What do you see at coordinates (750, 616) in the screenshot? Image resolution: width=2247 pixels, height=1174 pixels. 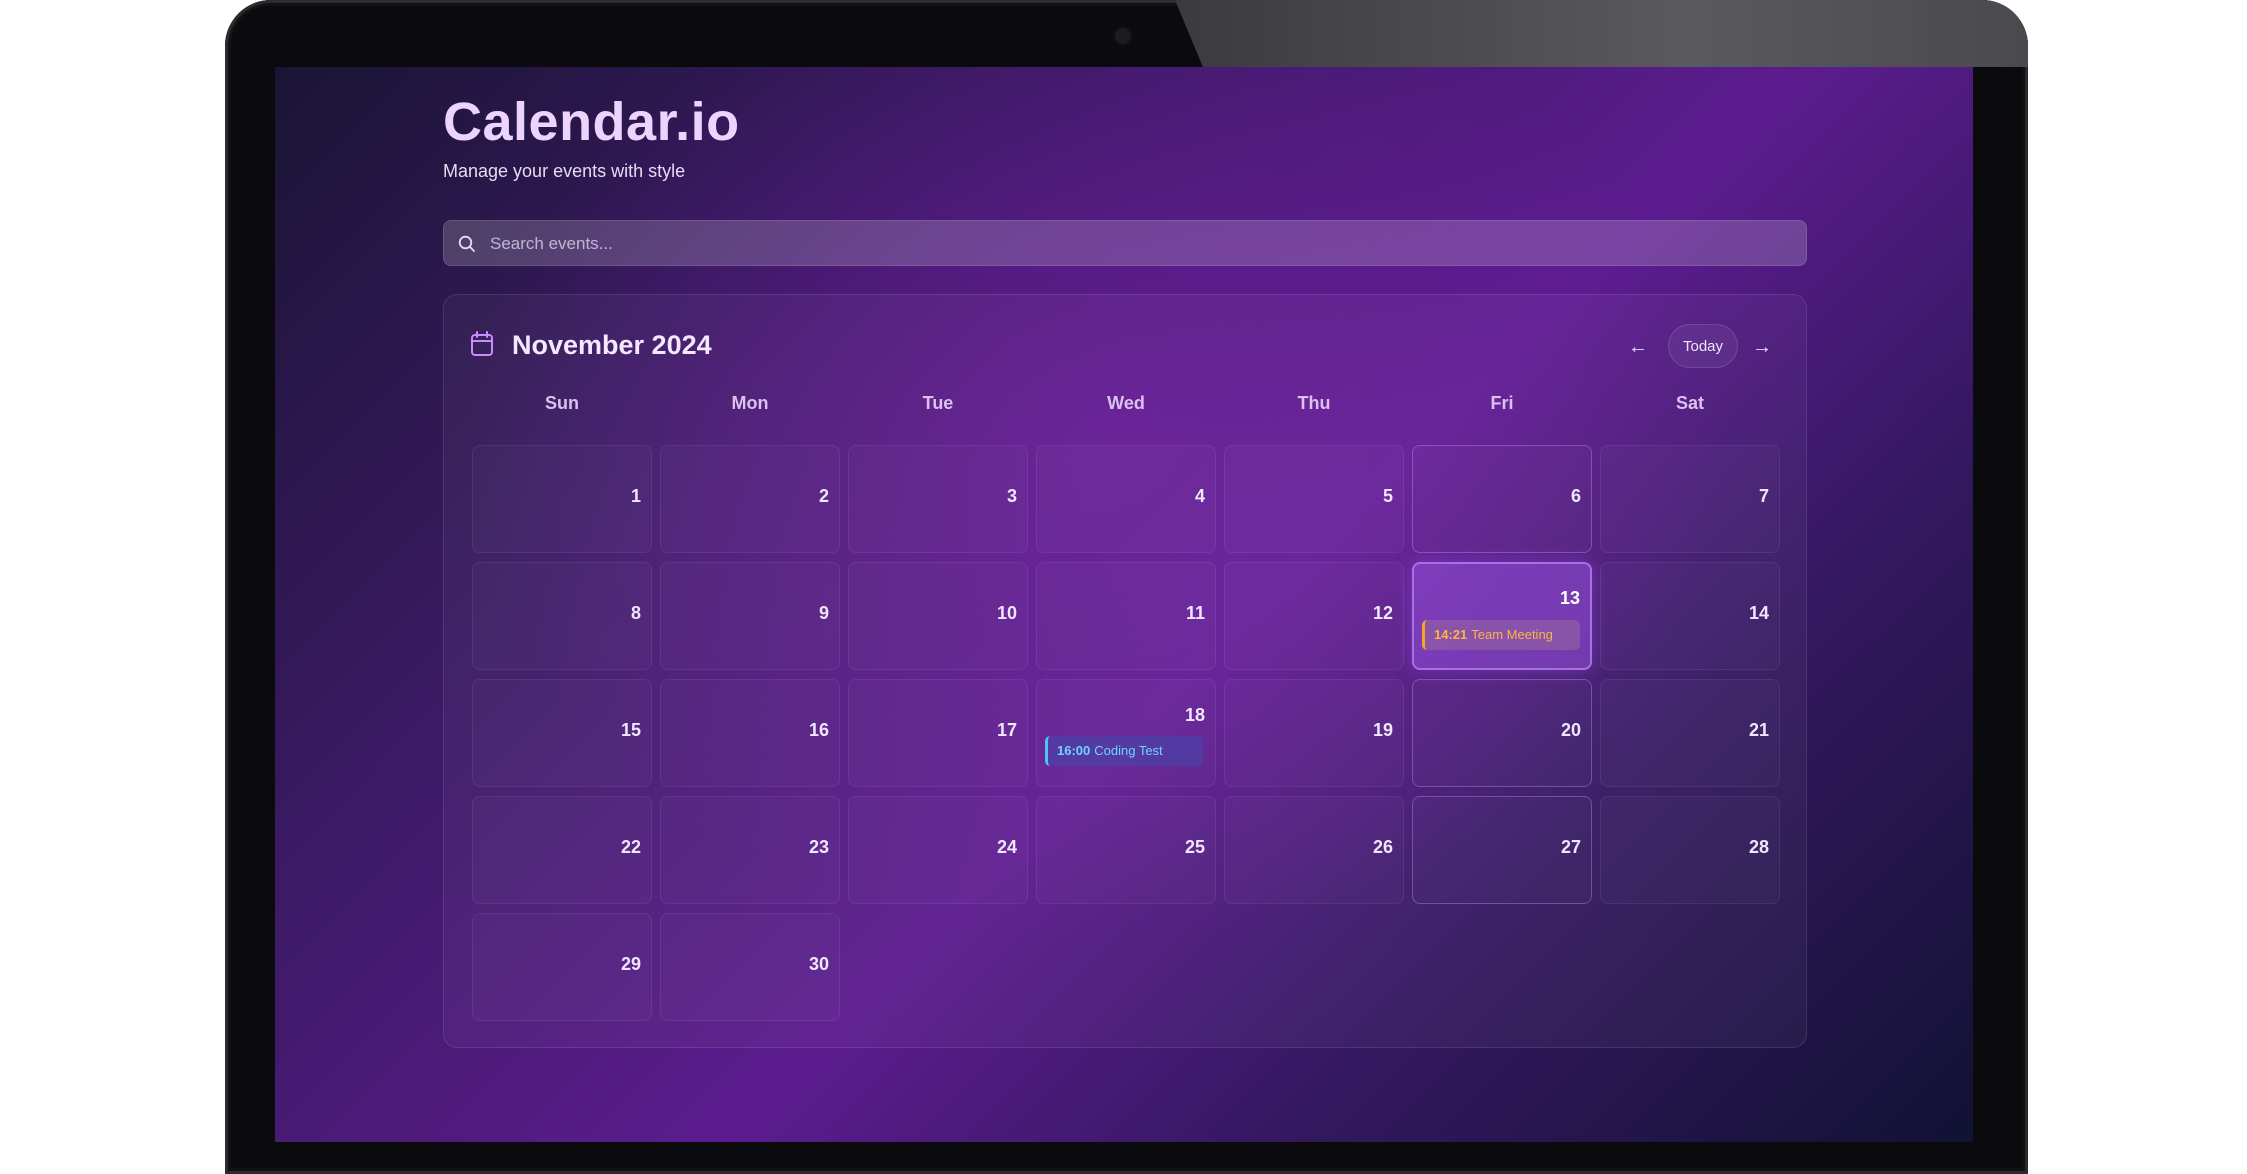 I see `day-cell: 9` at bounding box center [750, 616].